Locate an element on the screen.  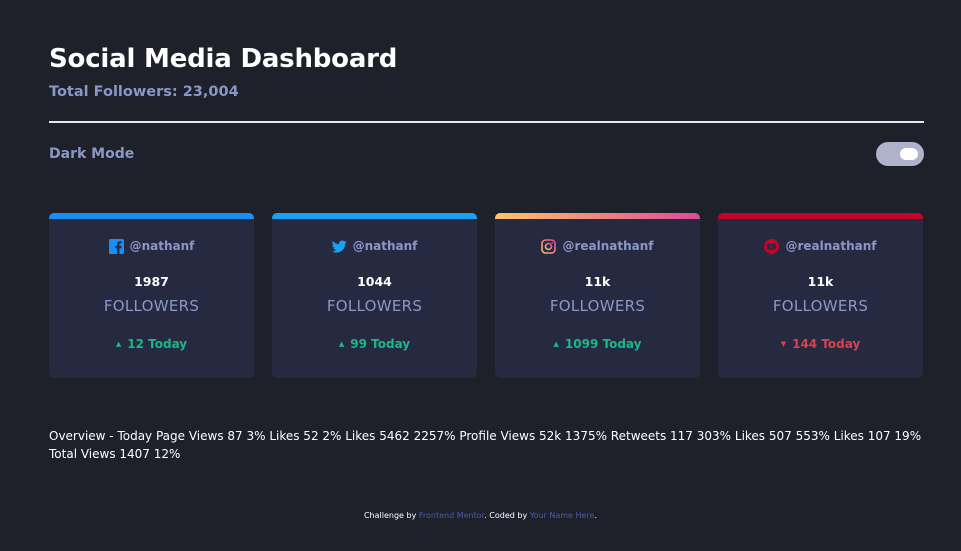
footer-middle: . Coded by is located at coordinates (507, 515).